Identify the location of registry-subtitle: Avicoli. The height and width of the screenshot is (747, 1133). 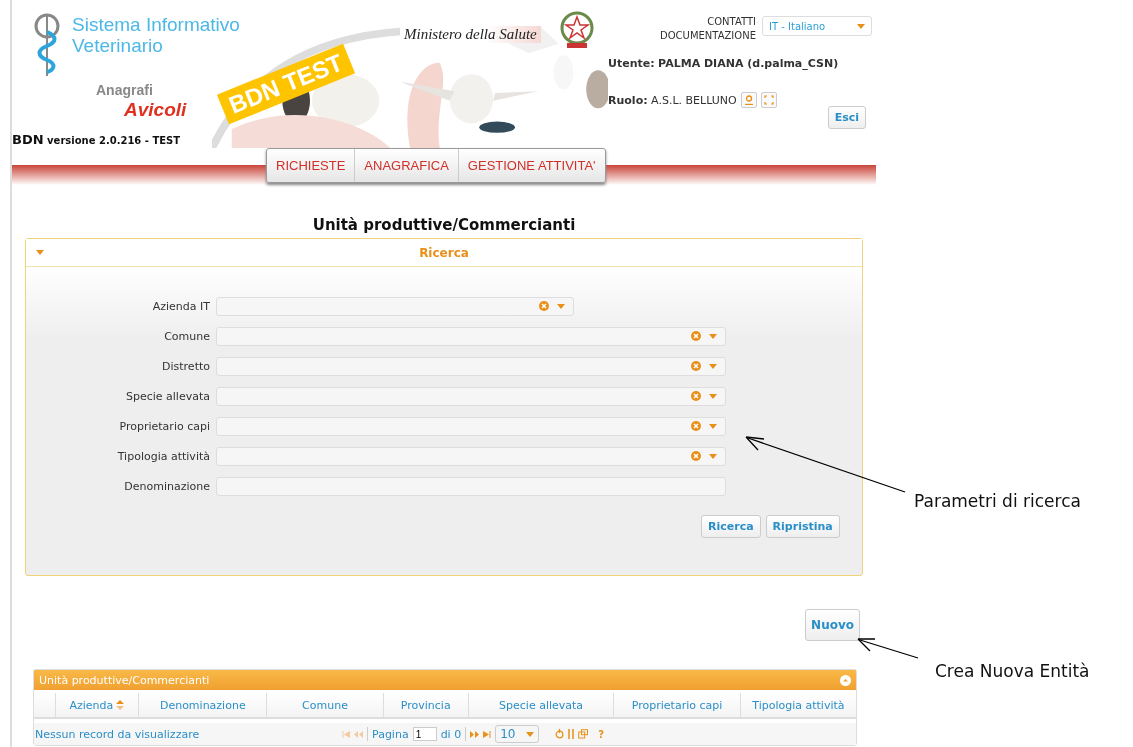
(155, 110).